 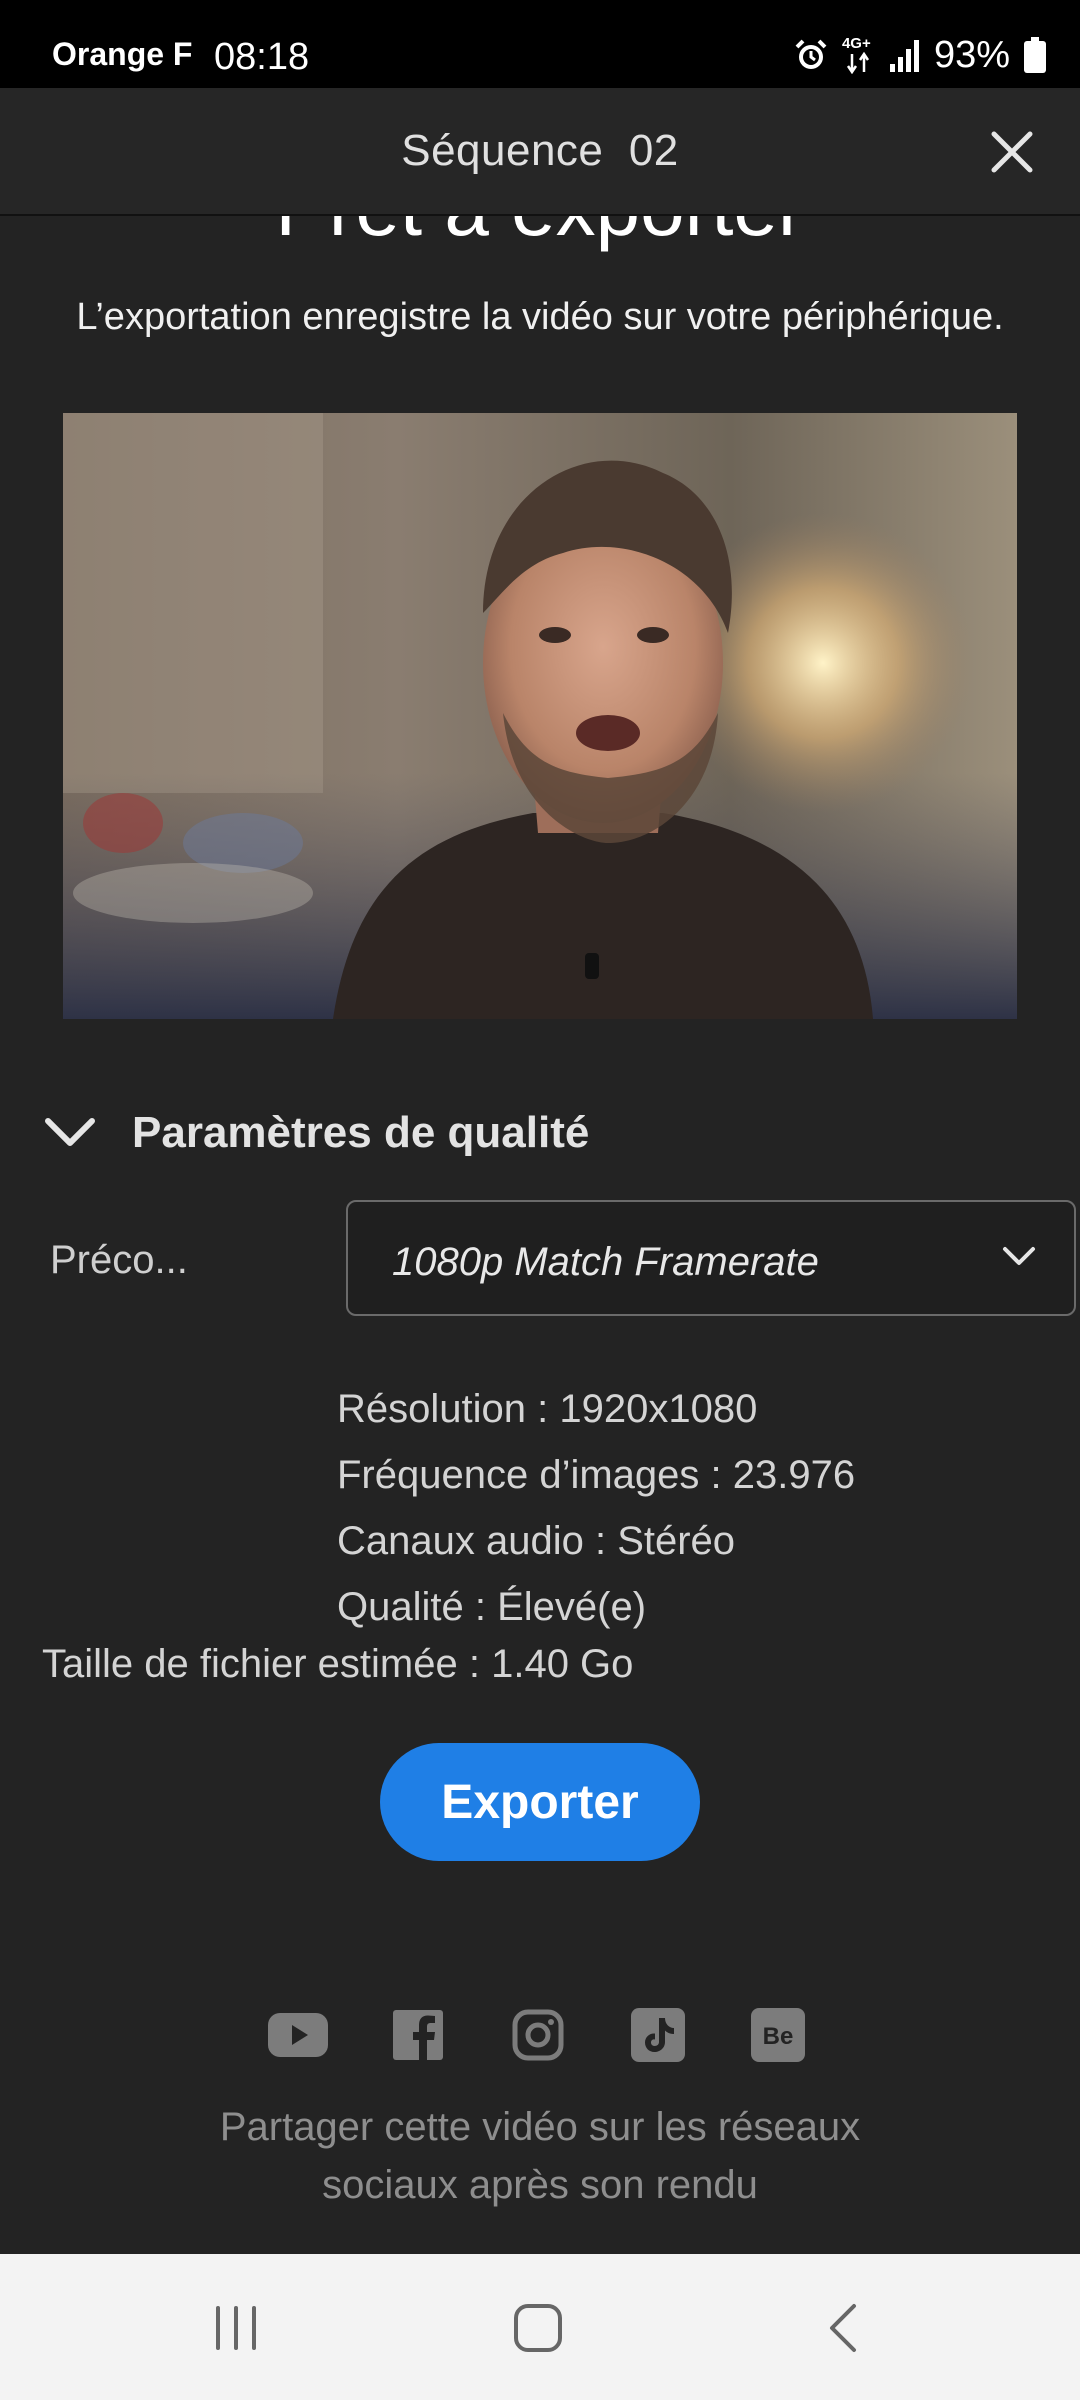 I want to click on facebook-icon, so click(x=418, y=2035).